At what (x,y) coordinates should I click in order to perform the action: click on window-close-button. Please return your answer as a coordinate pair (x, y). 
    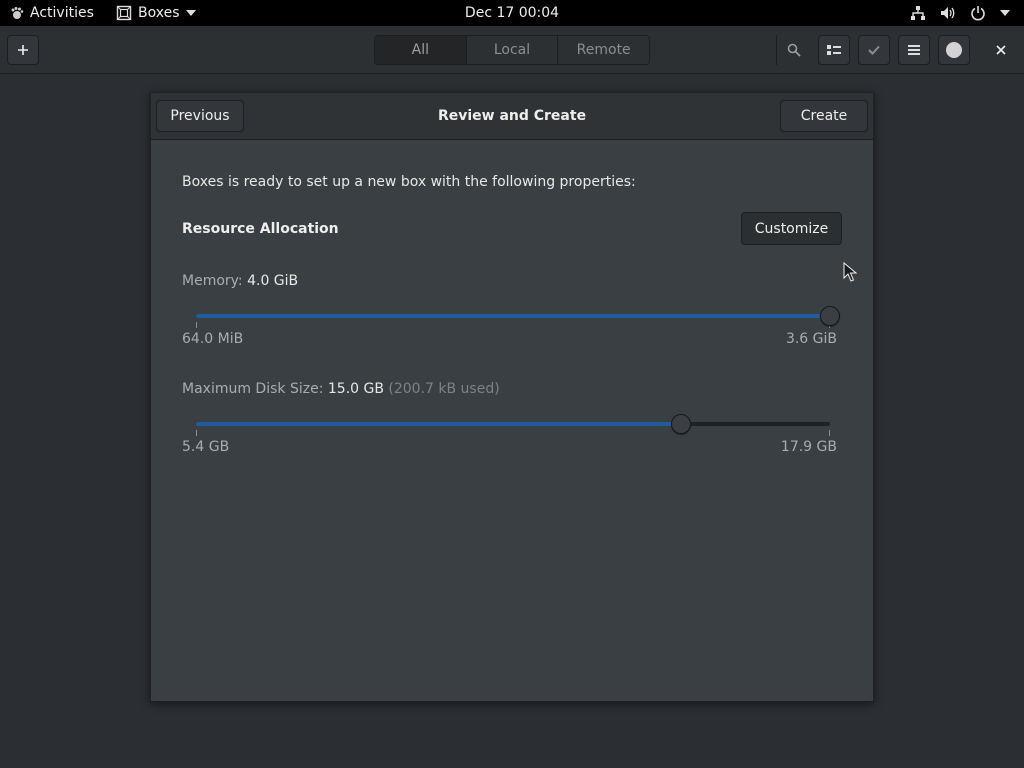
    Looking at the image, I should click on (1001, 50).